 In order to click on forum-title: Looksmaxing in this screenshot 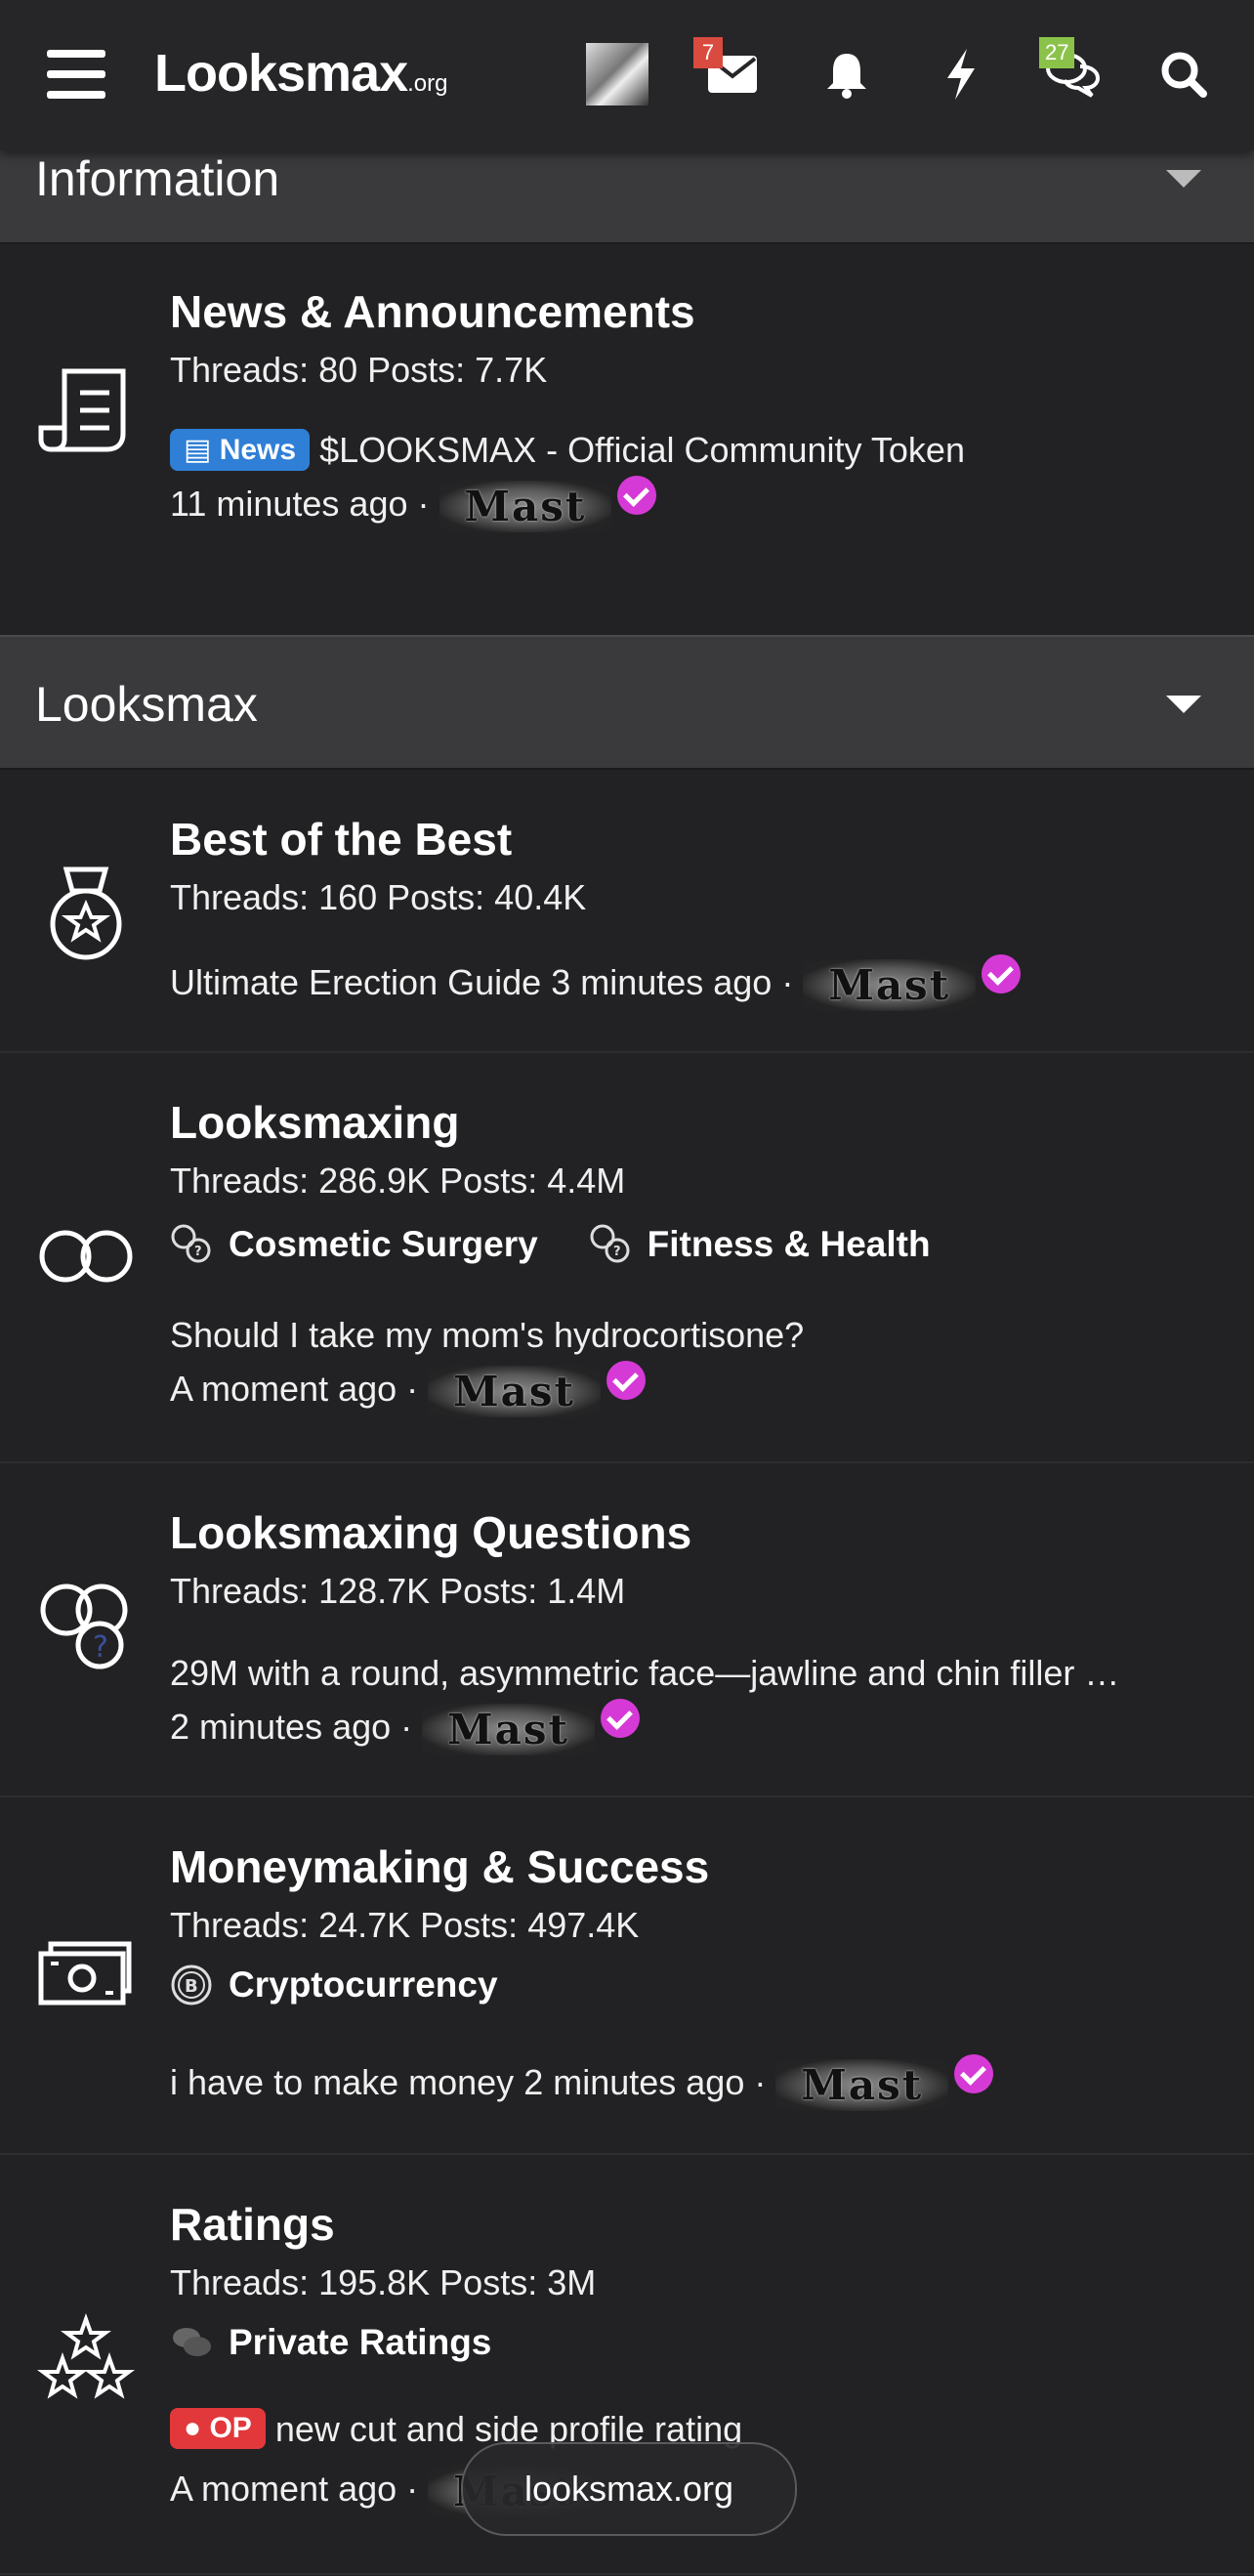, I will do `click(315, 1122)`.